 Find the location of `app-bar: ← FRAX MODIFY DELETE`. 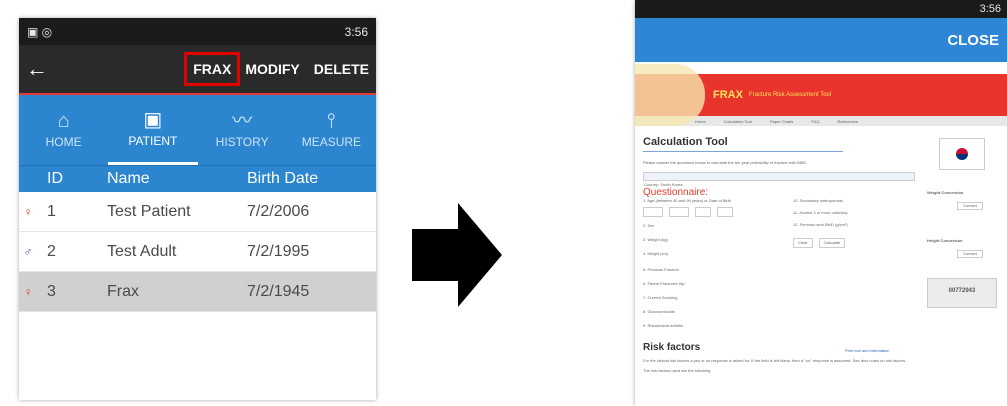

app-bar: ← FRAX MODIFY DELETE is located at coordinates (197, 70).